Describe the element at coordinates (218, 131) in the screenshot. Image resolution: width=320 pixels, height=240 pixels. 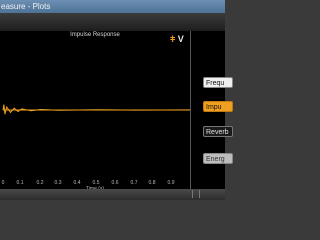
I see `reverb-time-button: Reverb` at that location.